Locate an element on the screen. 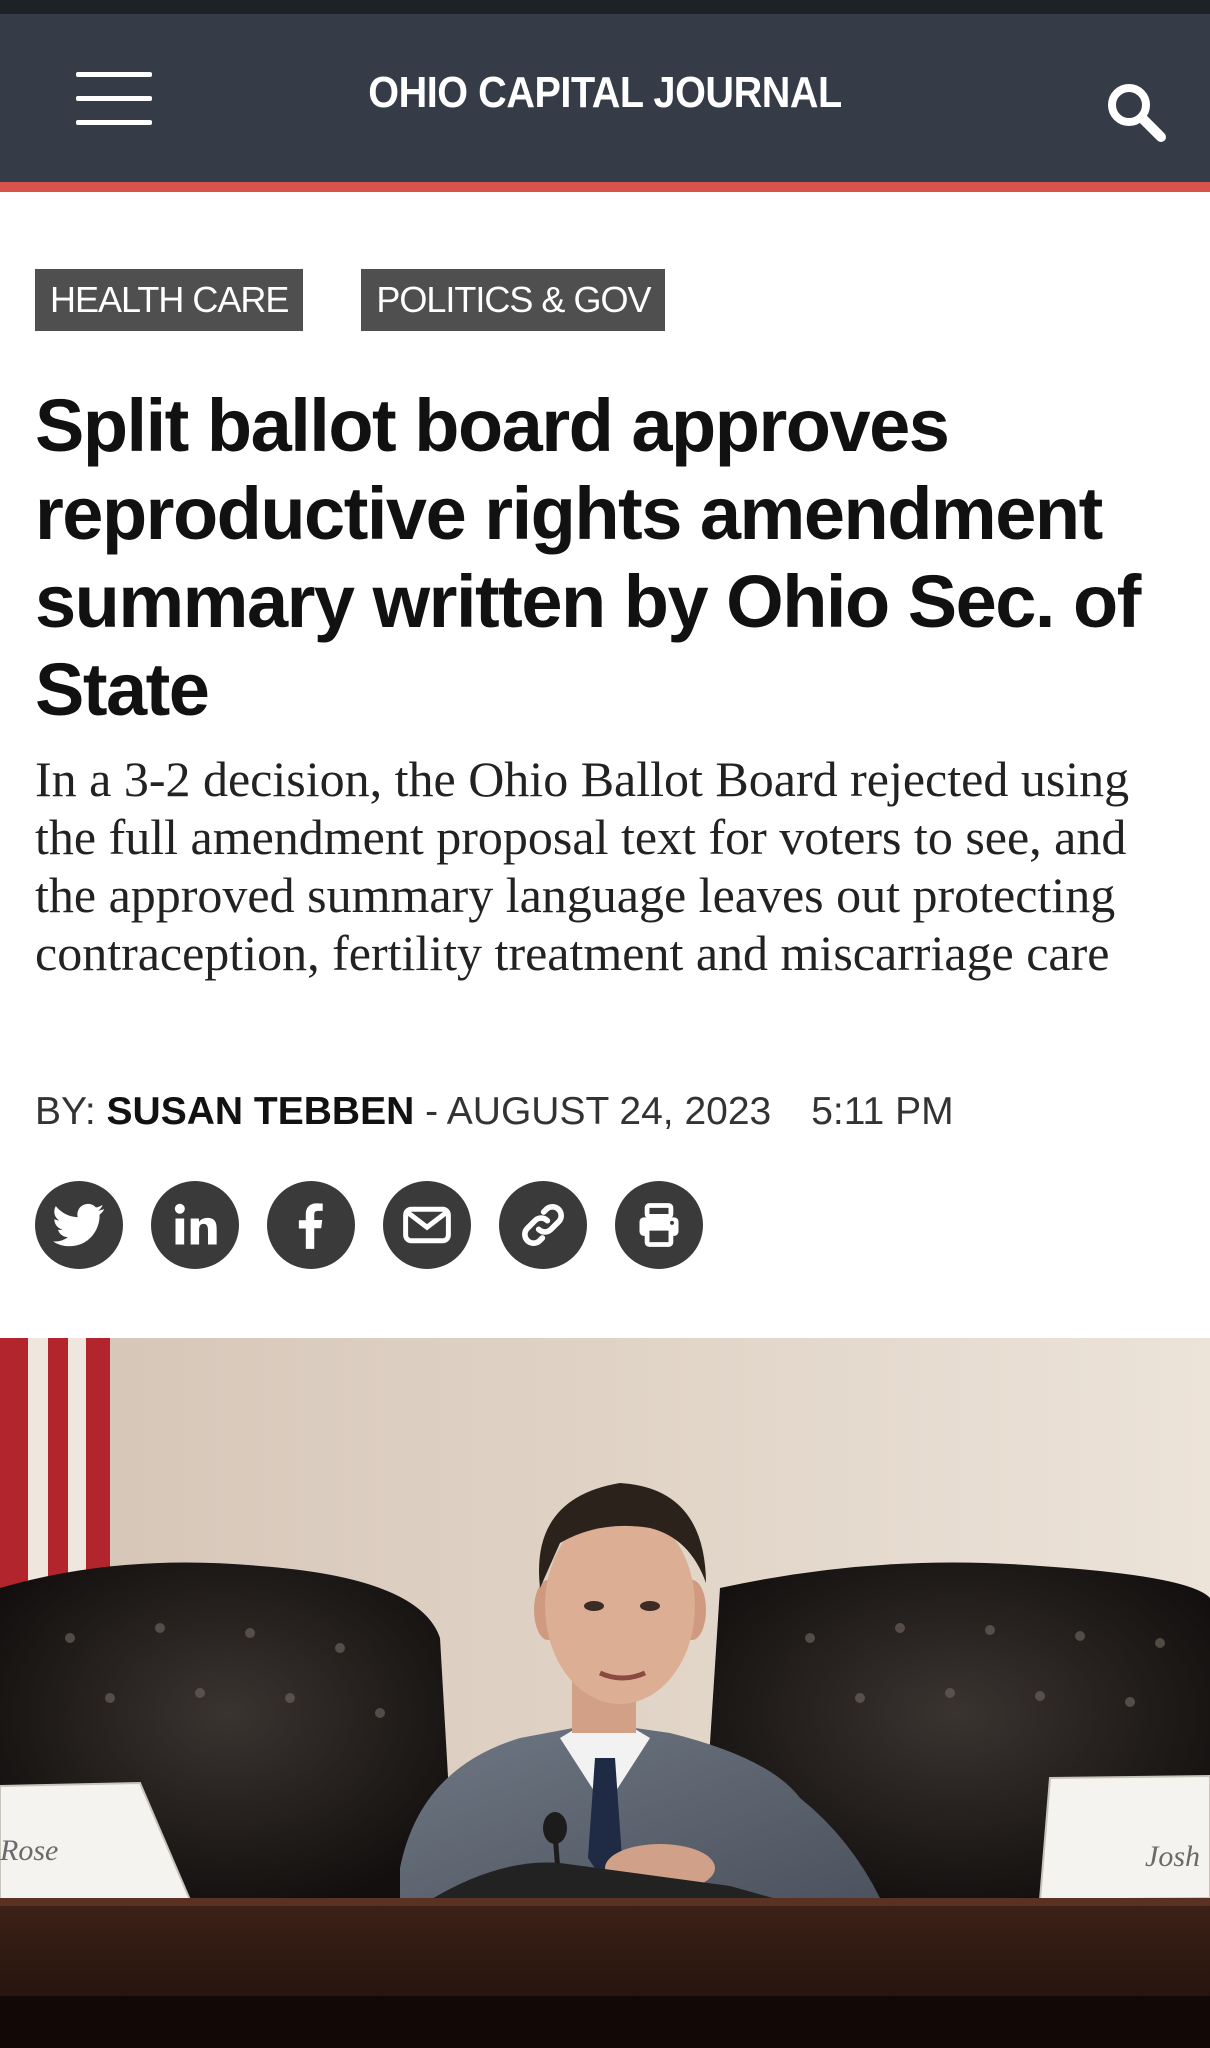 The width and height of the screenshot is (1210, 2048). twitter-icon is located at coordinates (79, 1225).